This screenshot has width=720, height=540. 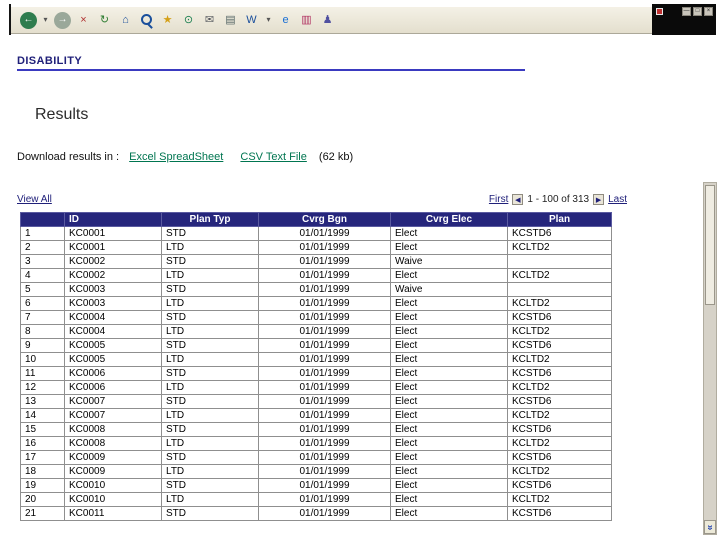 I want to click on scroll-down-button: », so click(x=710, y=527).